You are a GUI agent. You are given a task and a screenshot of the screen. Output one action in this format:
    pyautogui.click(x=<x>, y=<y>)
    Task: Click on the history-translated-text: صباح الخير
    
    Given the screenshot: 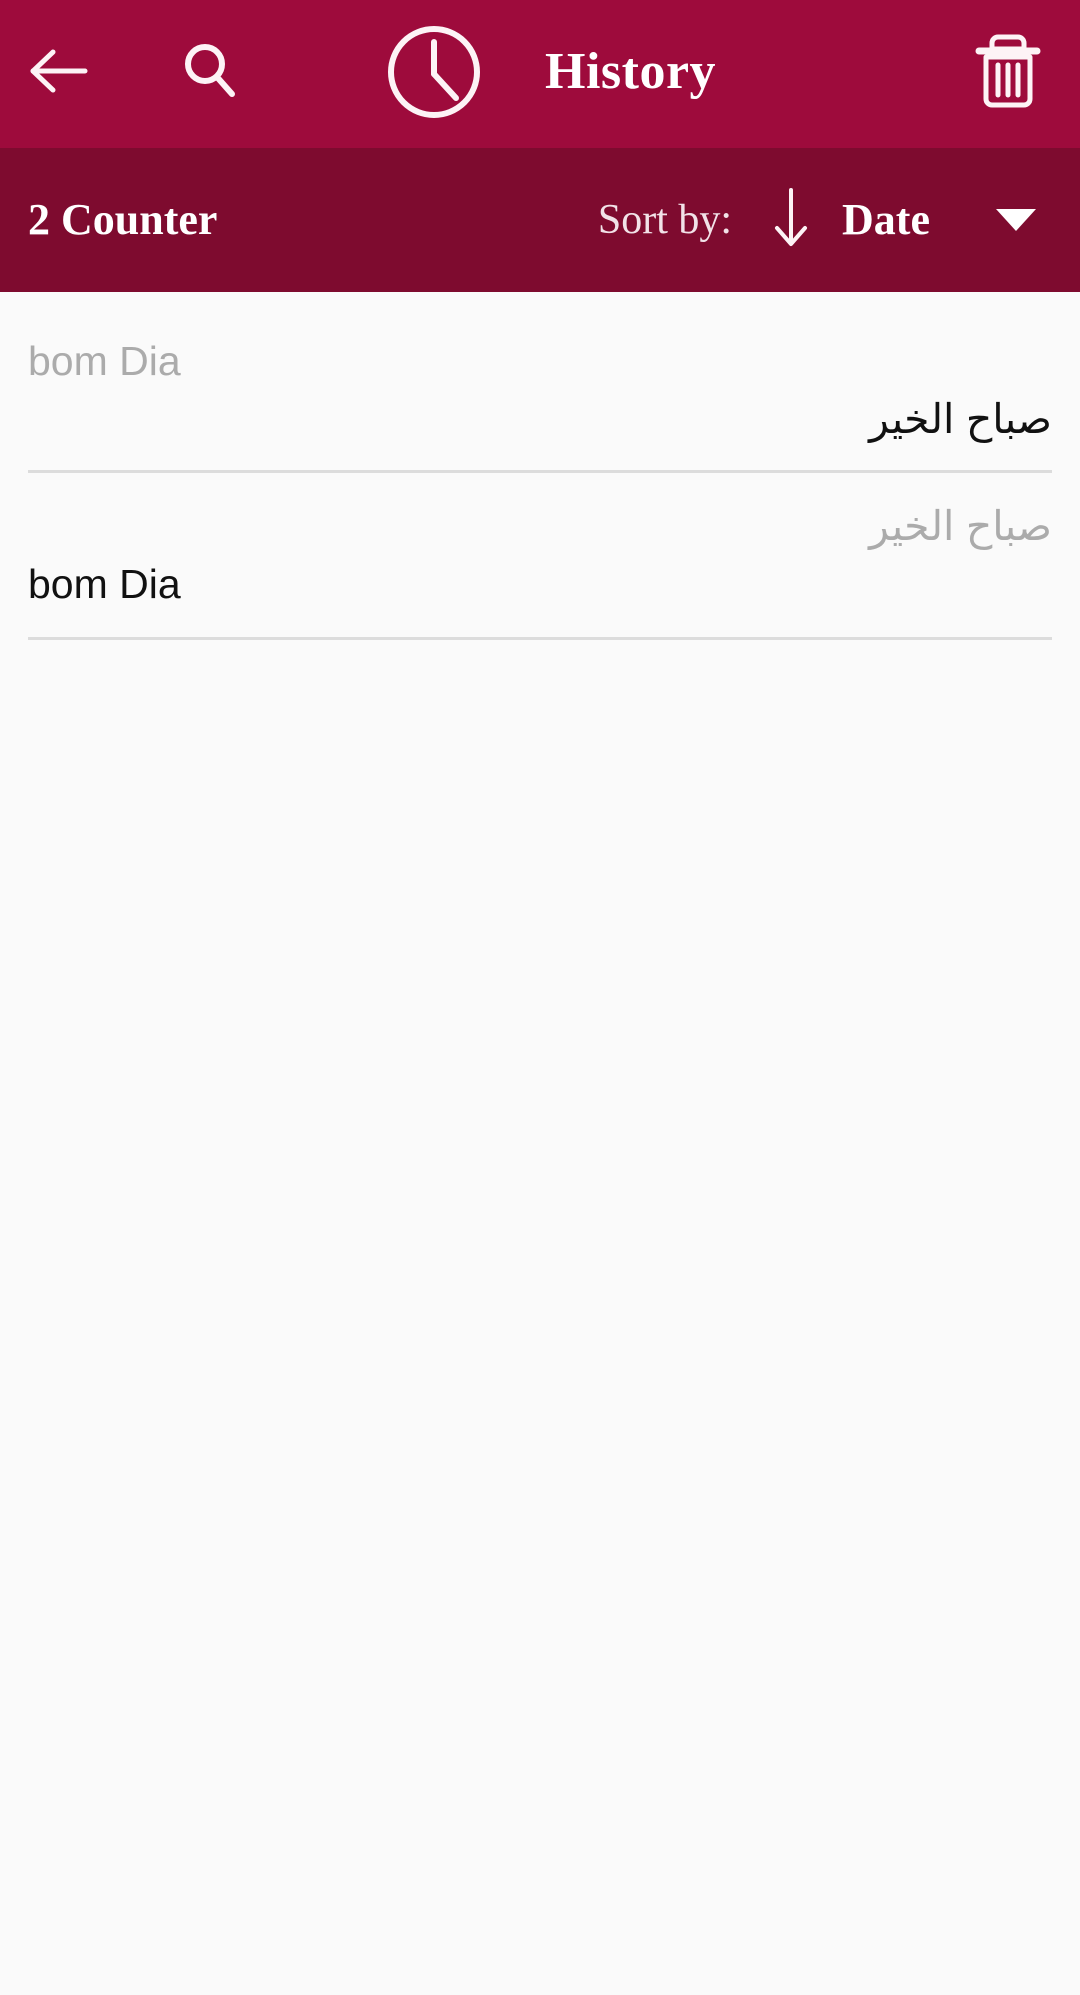 What is the action you would take?
    pyautogui.click(x=960, y=419)
    